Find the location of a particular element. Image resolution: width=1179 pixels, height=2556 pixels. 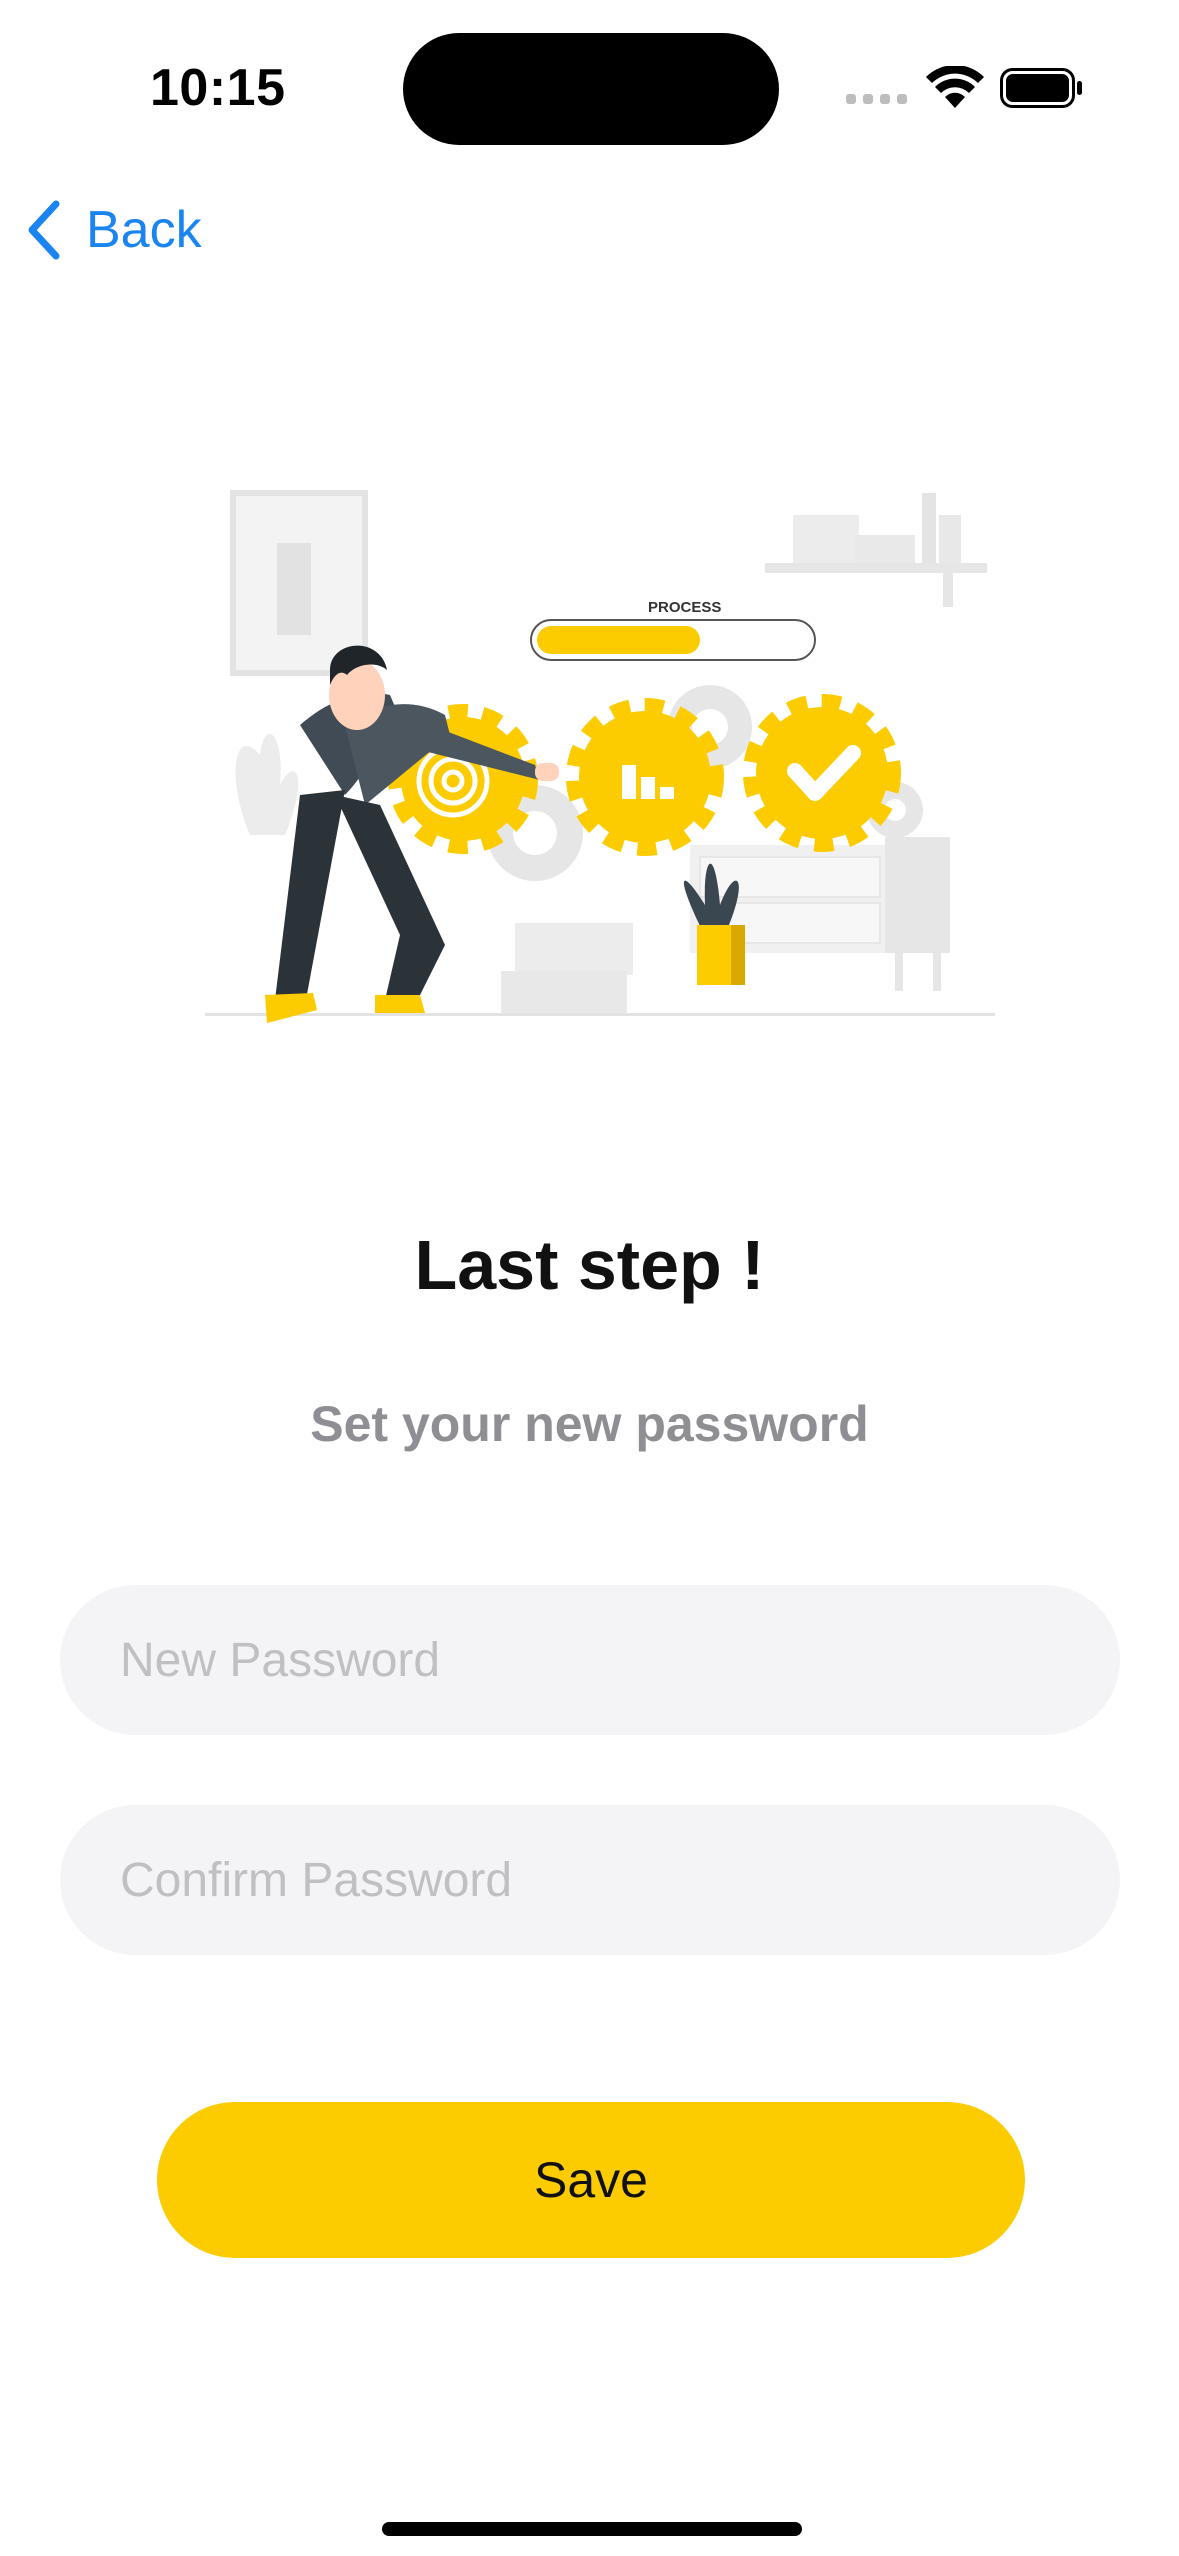

home-indicator is located at coordinates (592, 2529).